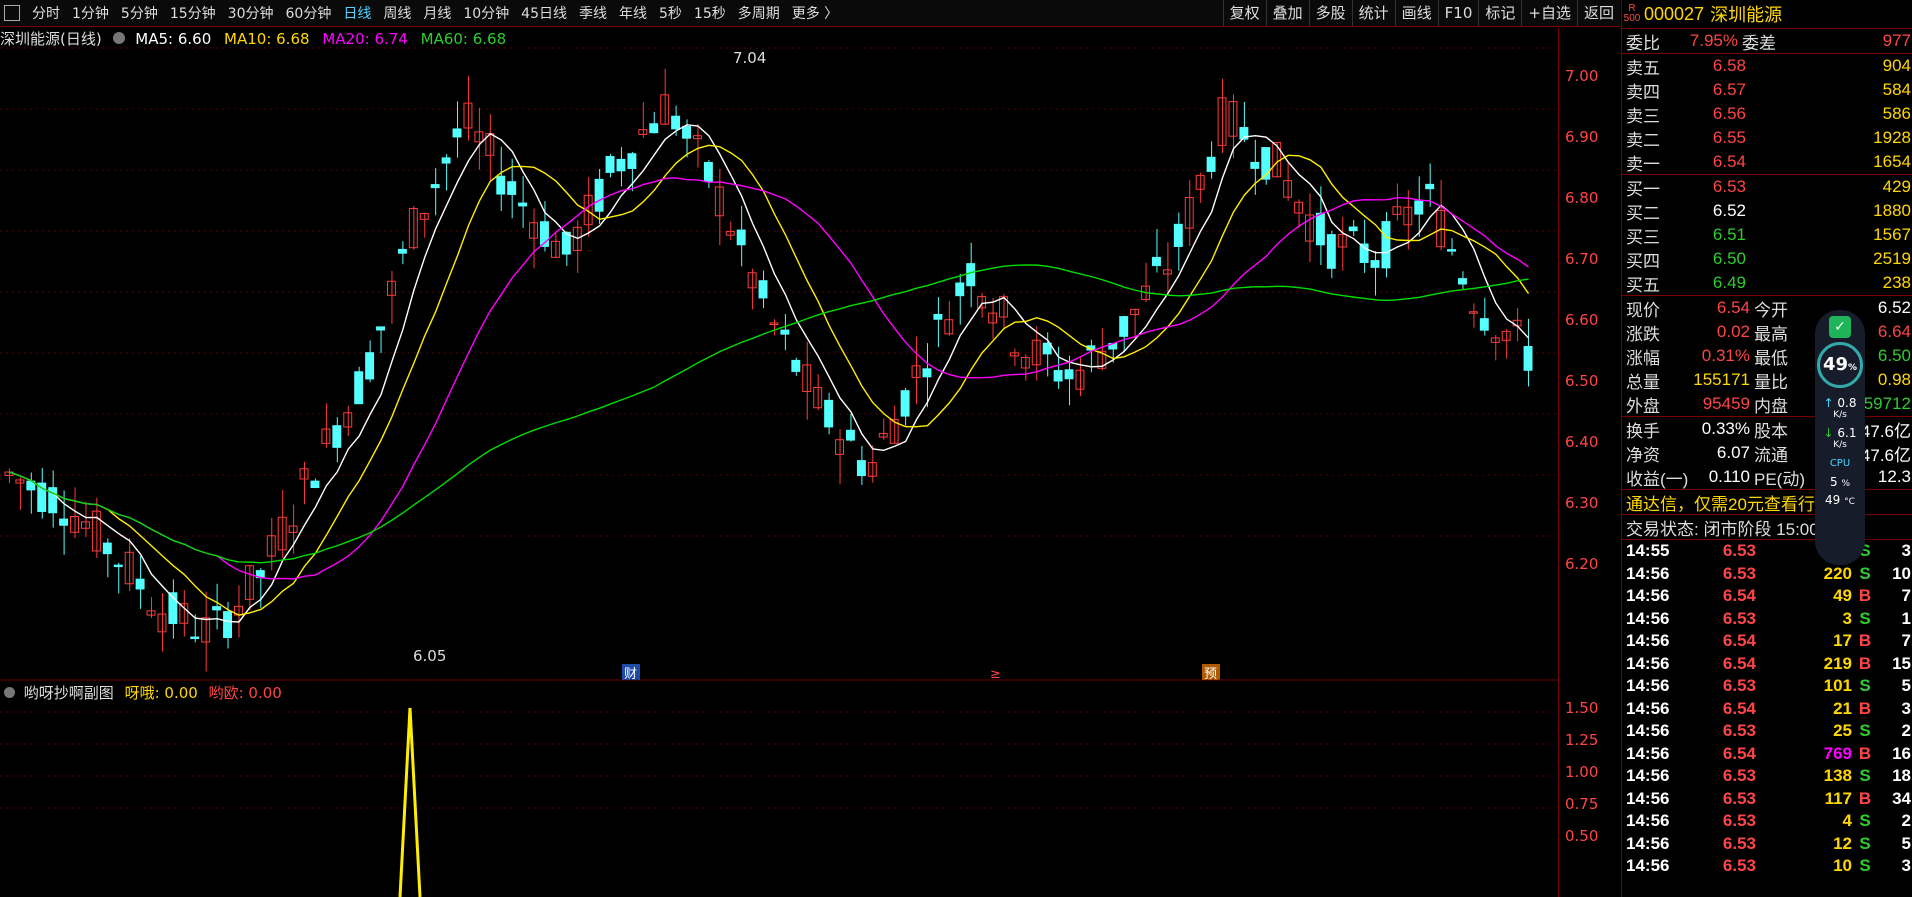  What do you see at coordinates (670, 13) in the screenshot?
I see `period-tab: 5秒` at bounding box center [670, 13].